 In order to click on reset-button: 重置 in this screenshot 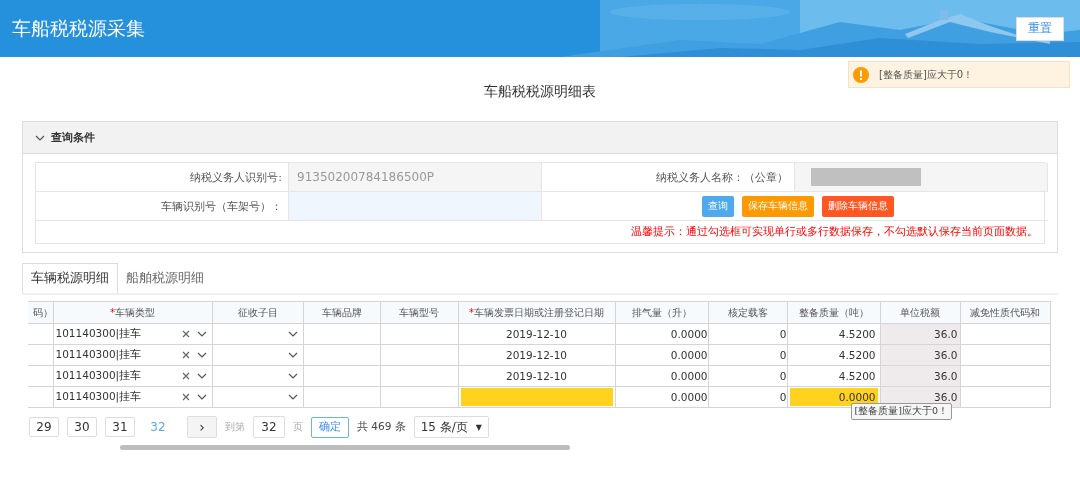, I will do `click(1040, 28)`.